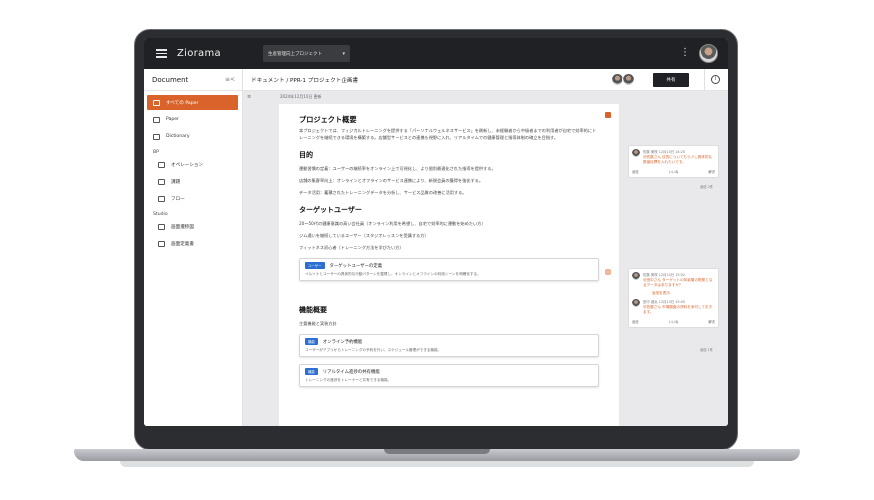 The height and width of the screenshot is (500, 874). Describe the element at coordinates (193, 80) in the screenshot. I see `sidebar-header: Document ≡<` at that location.